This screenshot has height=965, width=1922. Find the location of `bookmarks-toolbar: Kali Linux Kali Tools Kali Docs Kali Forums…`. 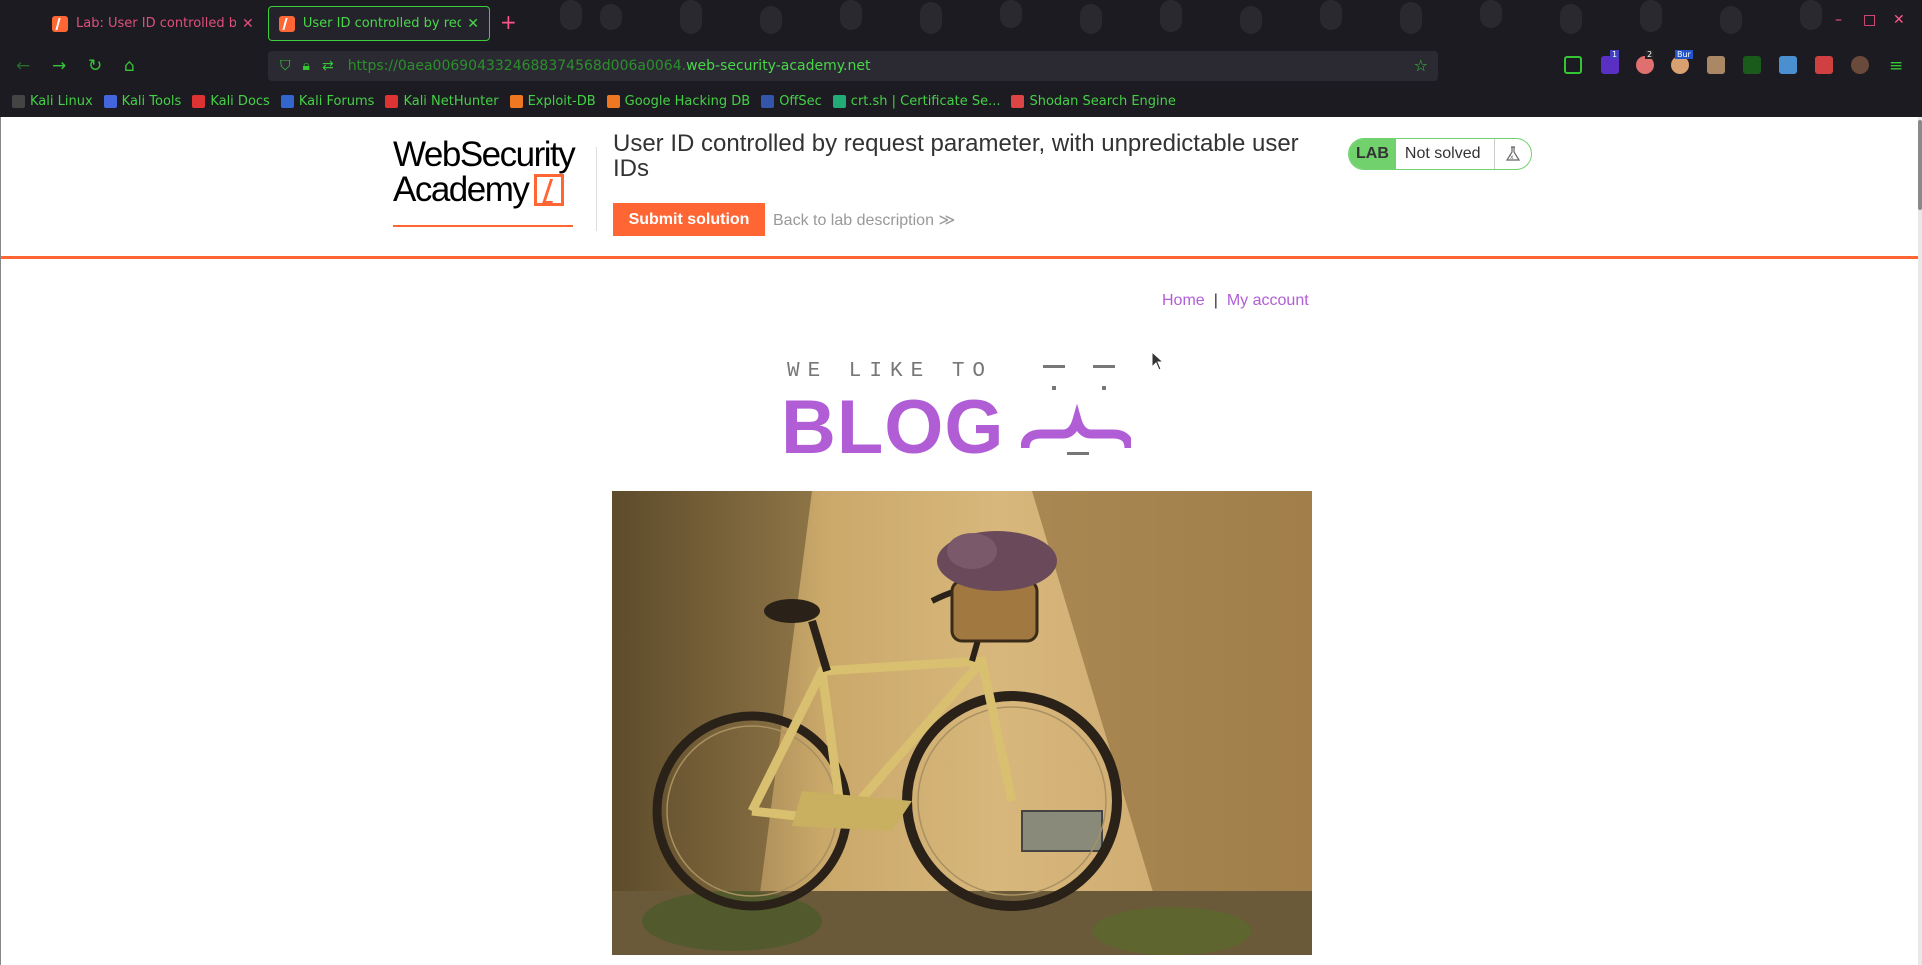

bookmarks-toolbar: Kali Linux Kali Tools Kali Docs Kali Forums… is located at coordinates (961, 101).